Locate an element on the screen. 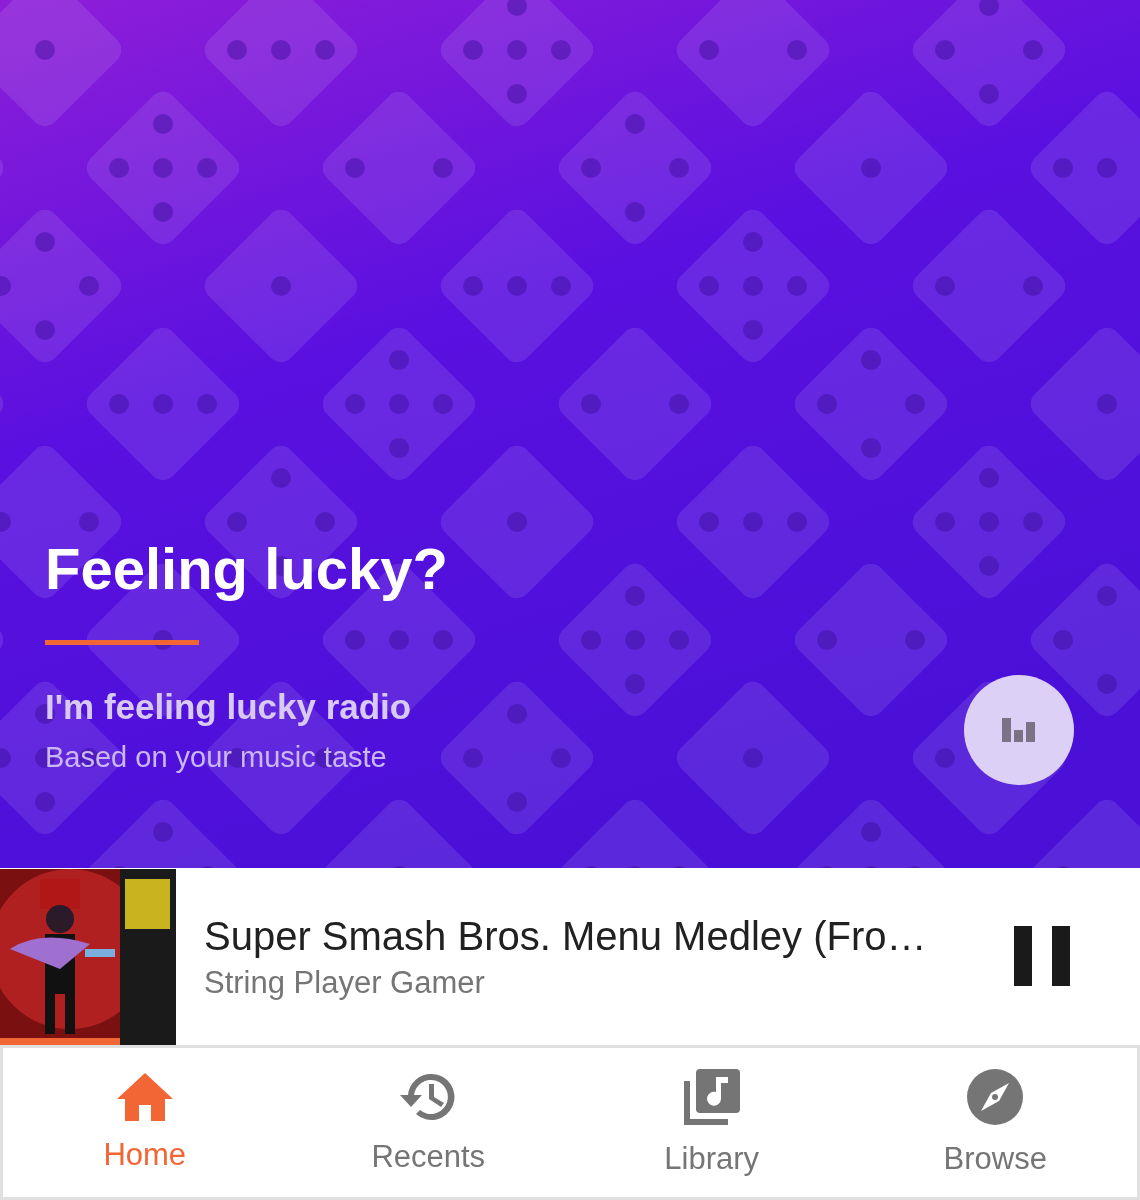 The width and height of the screenshot is (1140, 1200). home-icon is located at coordinates (144, 1096).